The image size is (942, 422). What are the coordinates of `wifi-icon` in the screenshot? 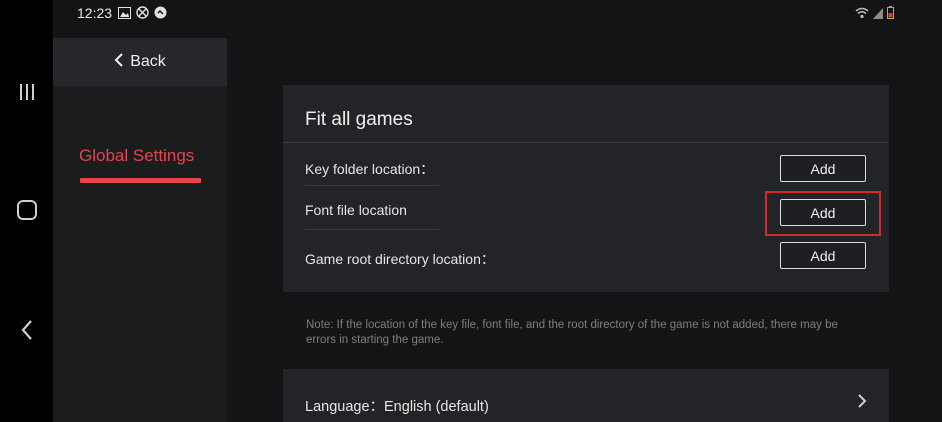 It's located at (862, 15).